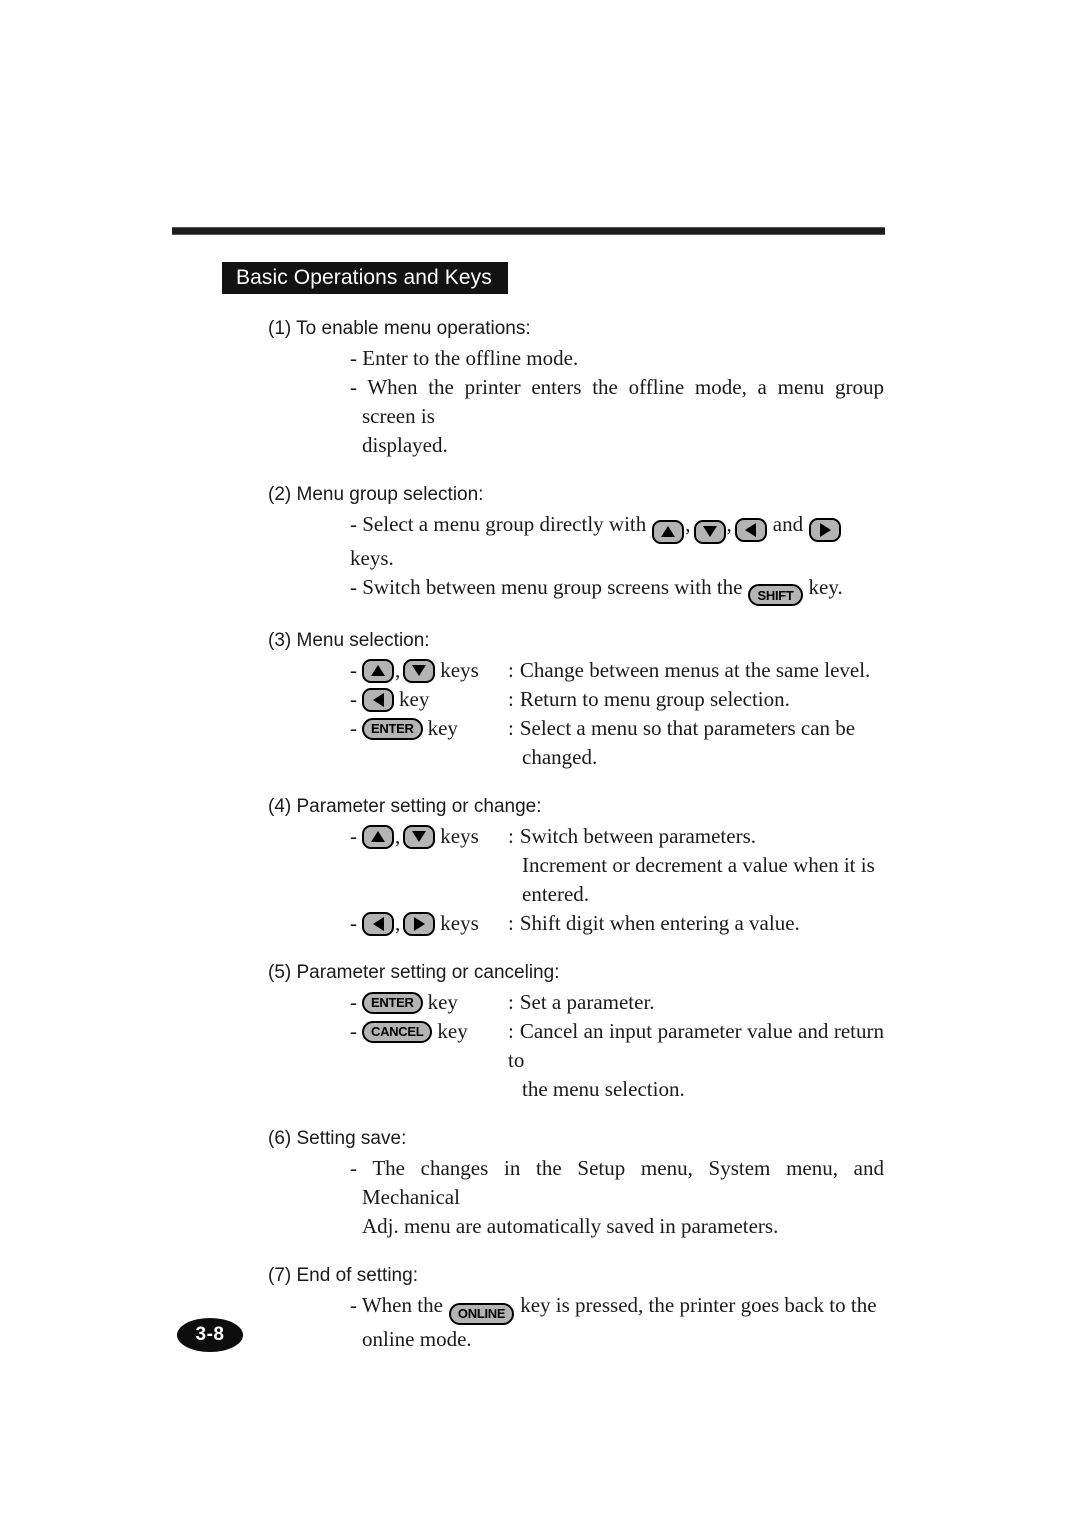 This screenshot has height=1528, width=1080. Describe the element at coordinates (343, 1275) in the screenshot. I see `section-7-heading: (7) End of setting:` at that location.